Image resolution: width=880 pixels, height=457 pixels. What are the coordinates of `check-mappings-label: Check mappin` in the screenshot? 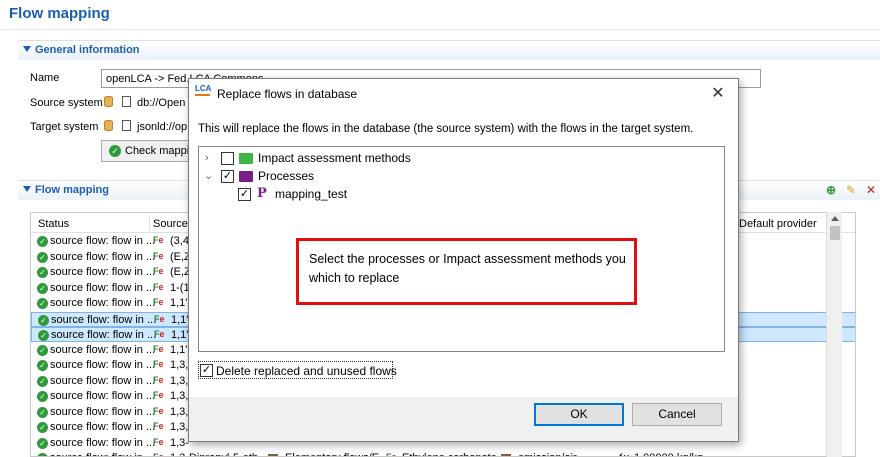 It's located at (160, 151).